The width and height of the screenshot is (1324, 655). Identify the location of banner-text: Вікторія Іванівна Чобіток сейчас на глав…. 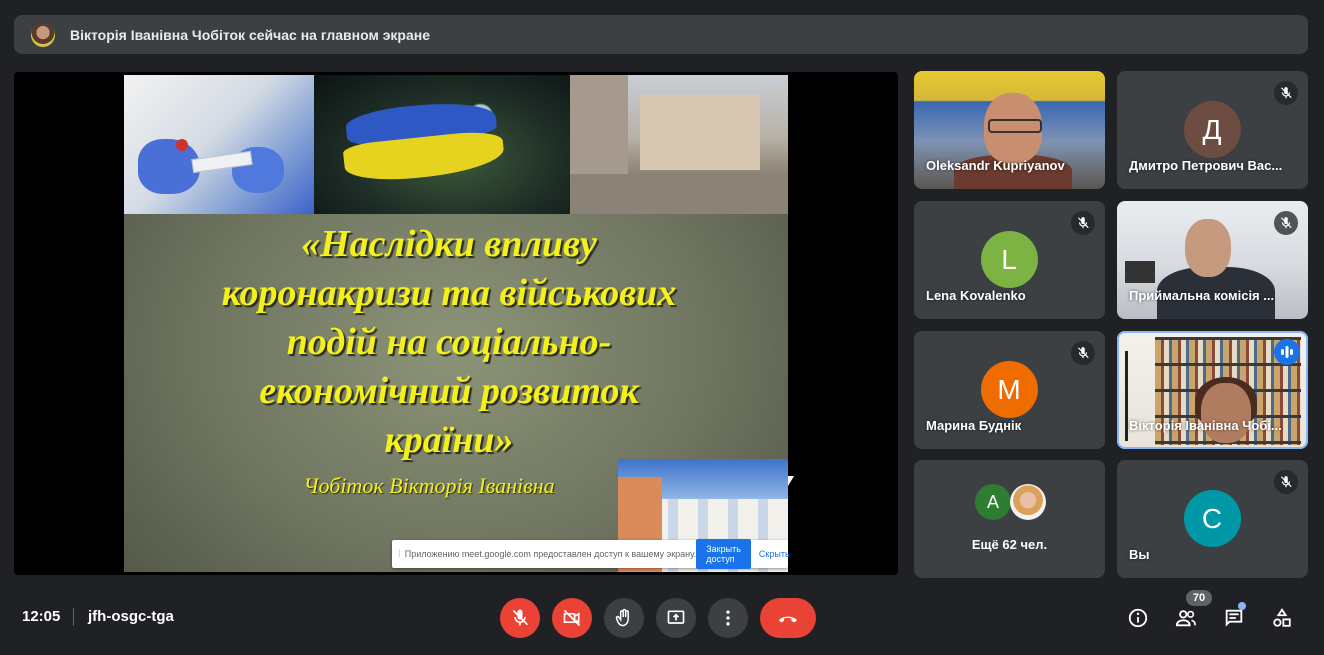
(250, 34).